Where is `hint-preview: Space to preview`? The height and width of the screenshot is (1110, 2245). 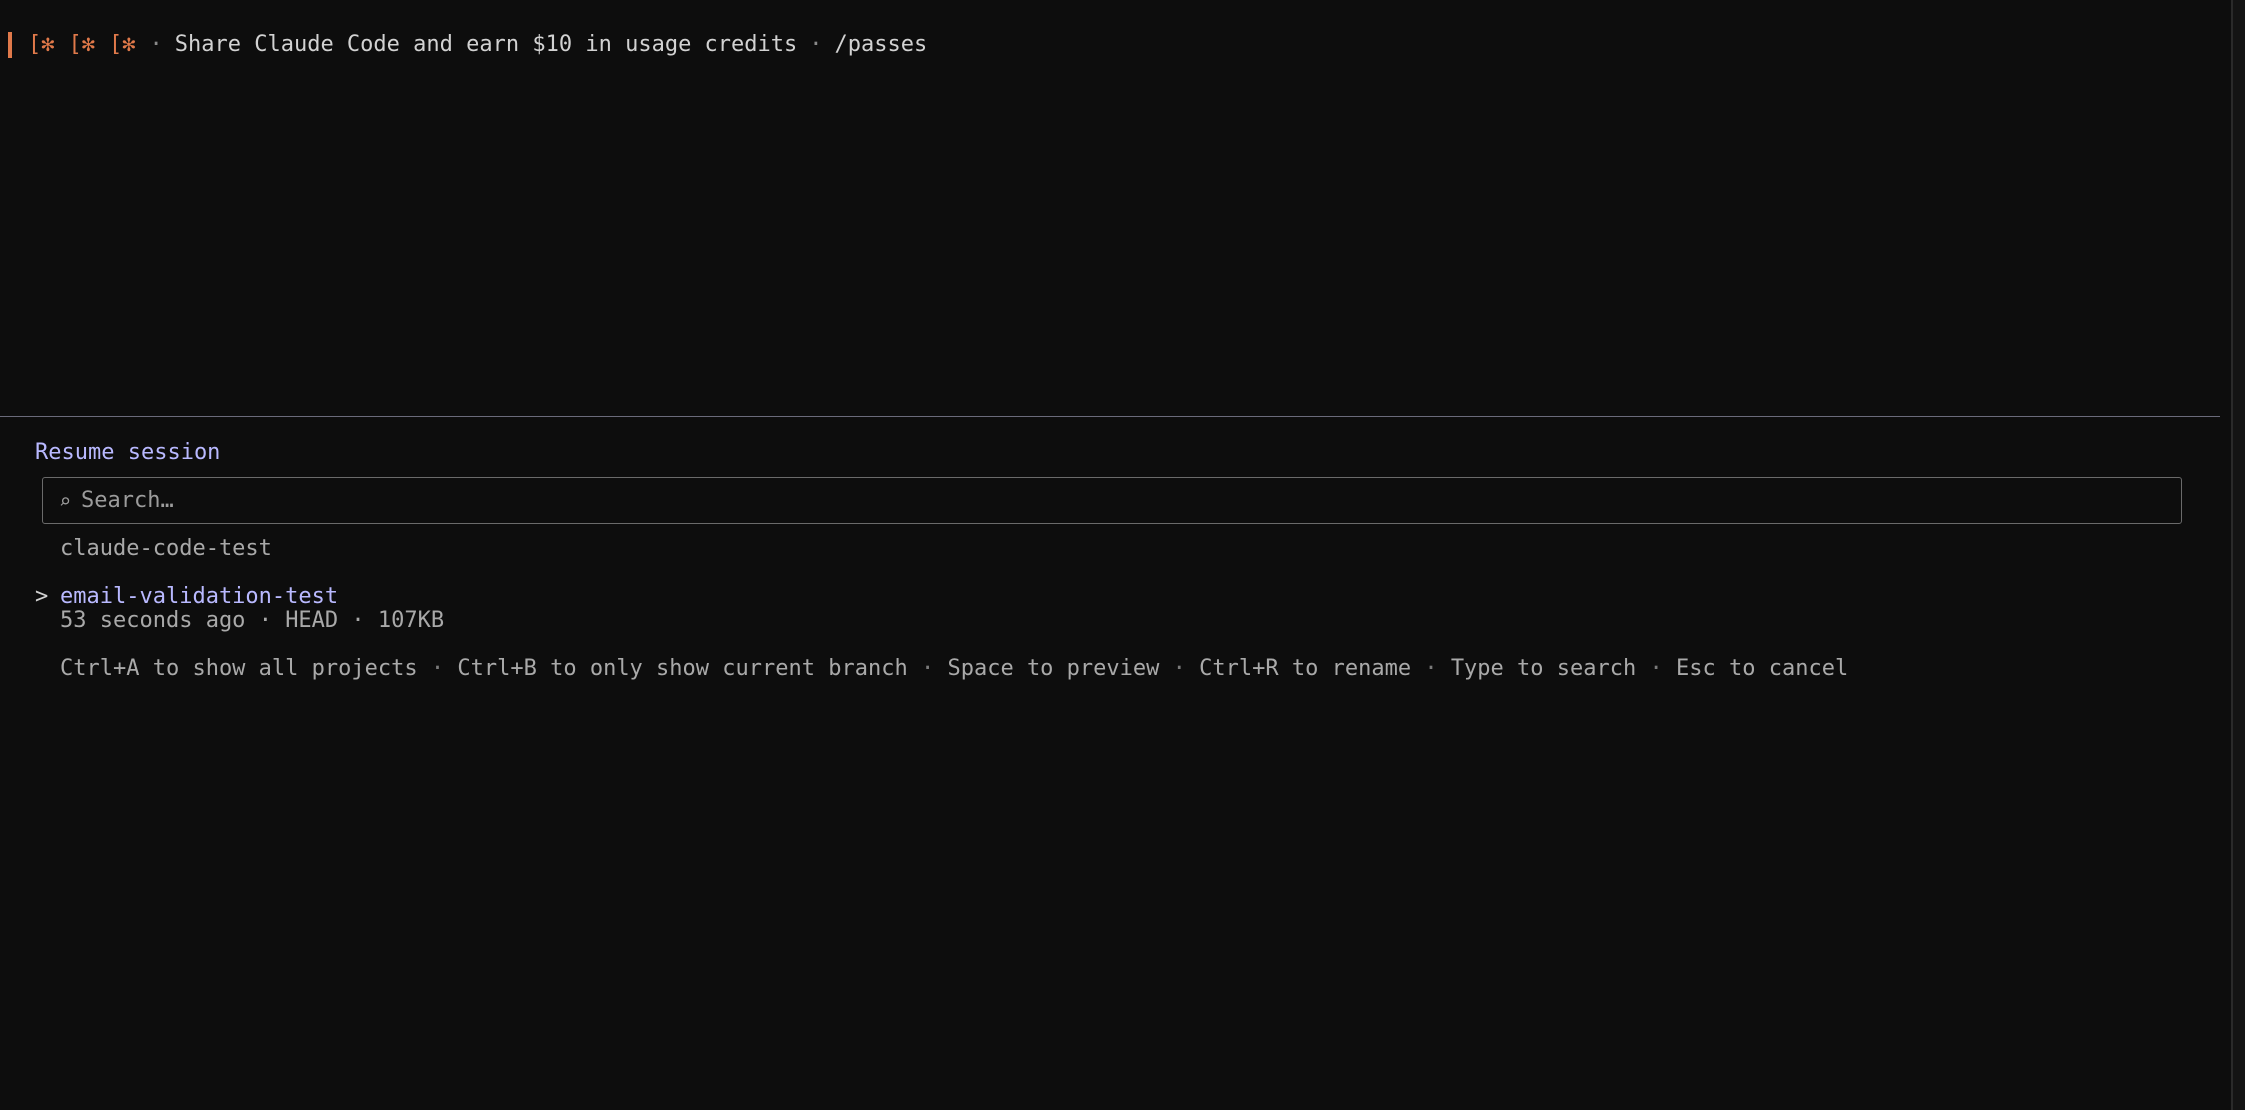
hint-preview: Space to preview is located at coordinates (1053, 668).